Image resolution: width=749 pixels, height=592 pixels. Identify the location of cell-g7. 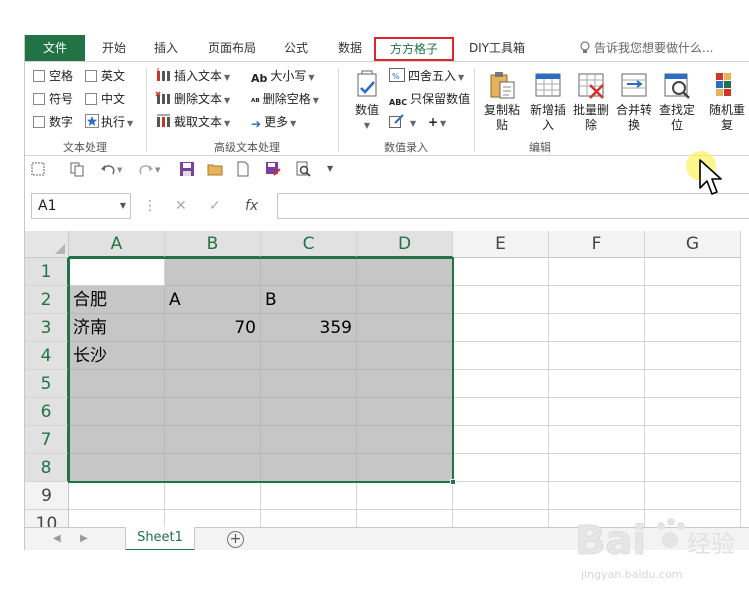
(693, 440).